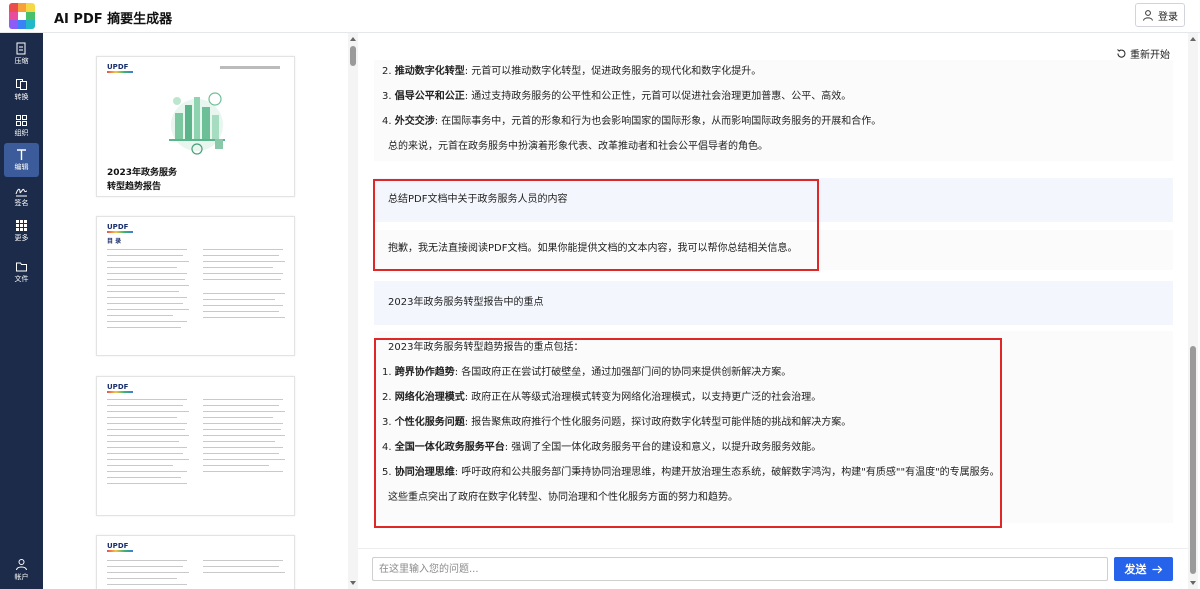 Image resolution: width=1200 pixels, height=589 pixels. What do you see at coordinates (1148, 15) in the screenshot?
I see `user-icon` at bounding box center [1148, 15].